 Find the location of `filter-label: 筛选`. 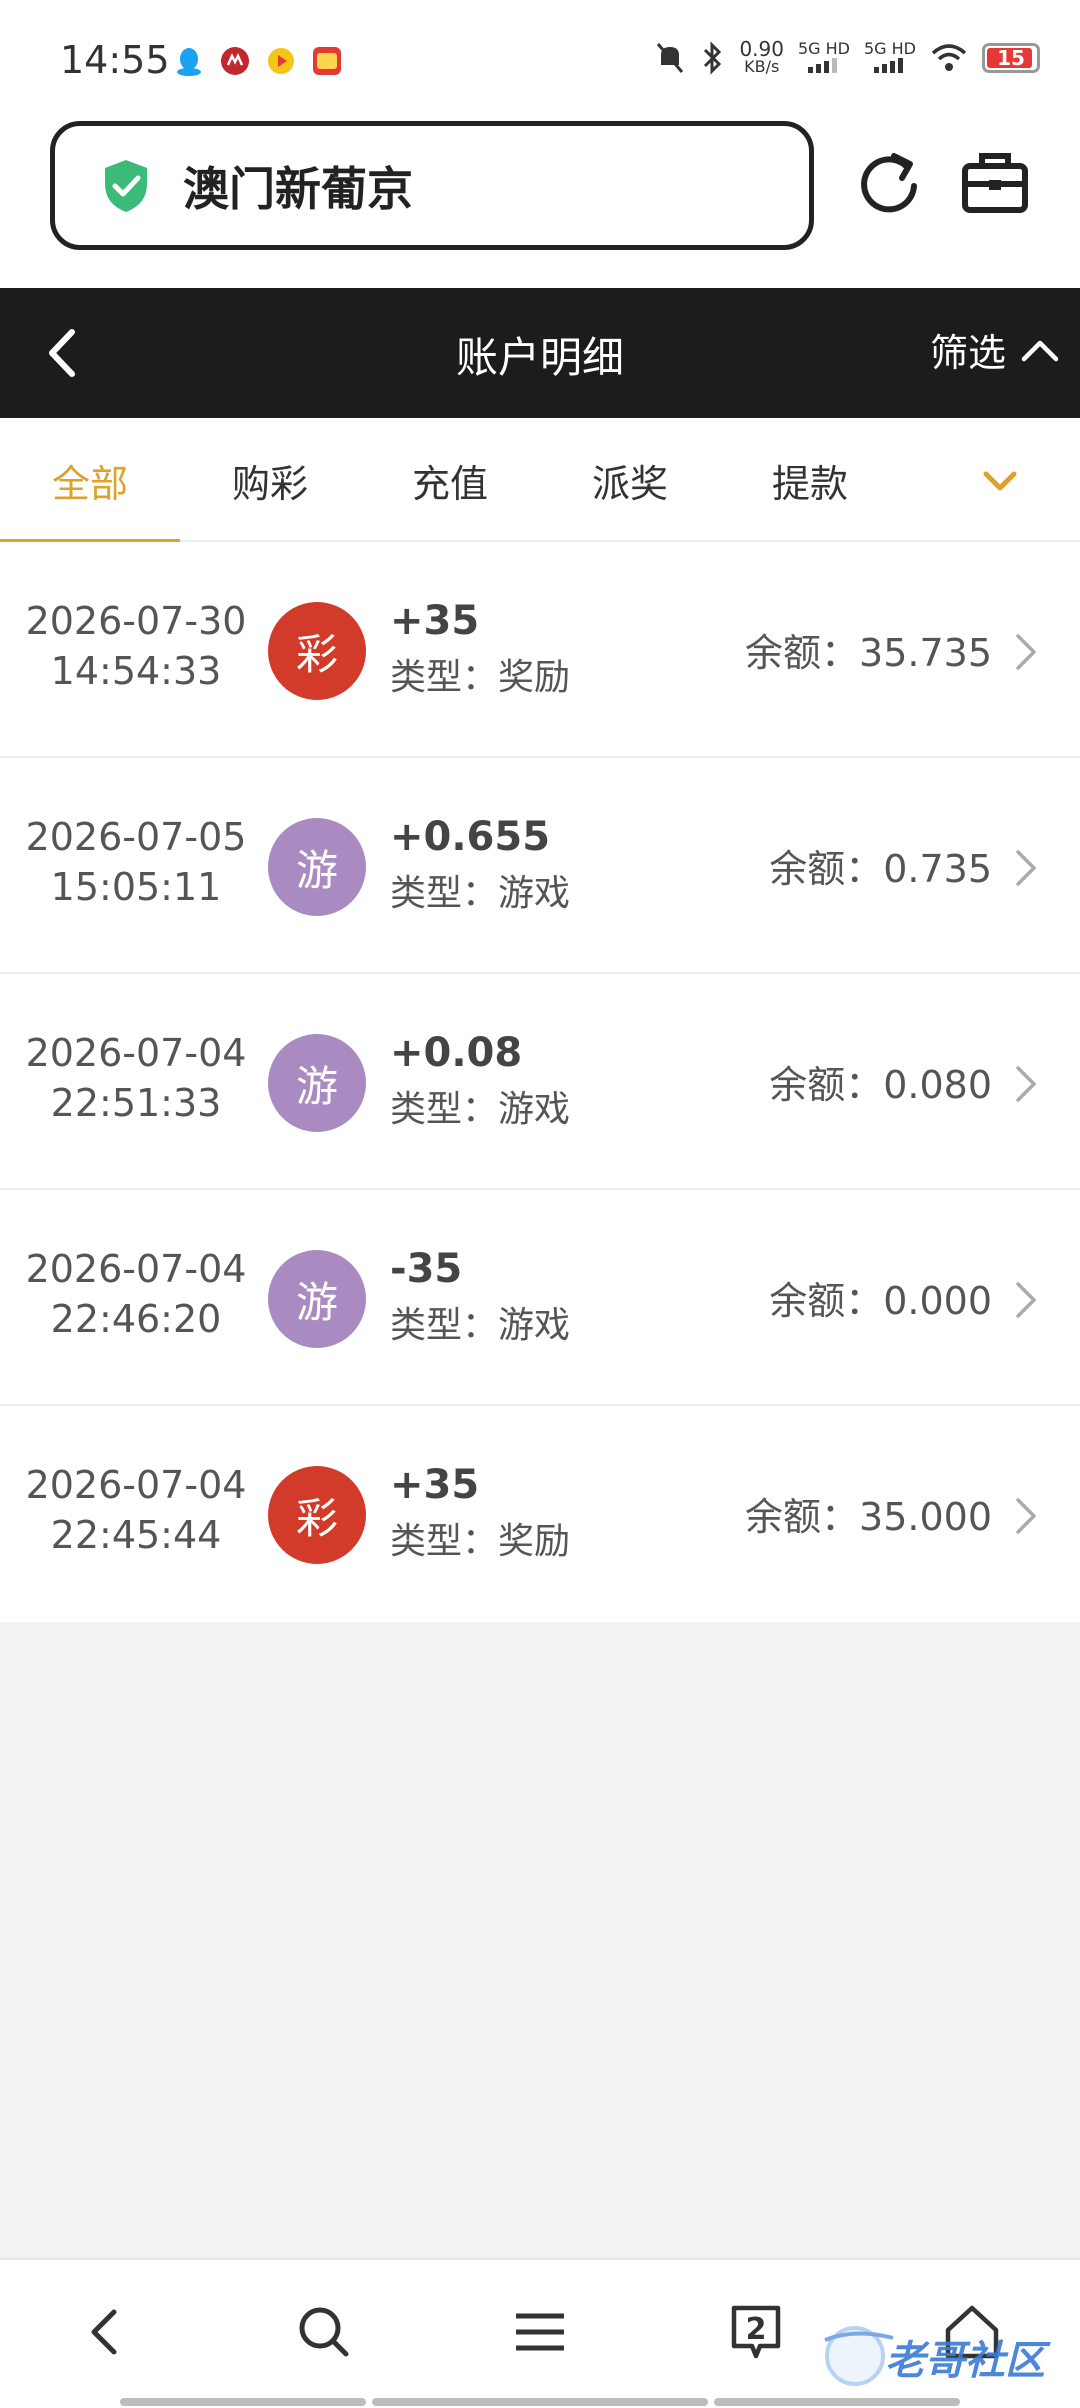

filter-label: 筛选 is located at coordinates (967, 353).